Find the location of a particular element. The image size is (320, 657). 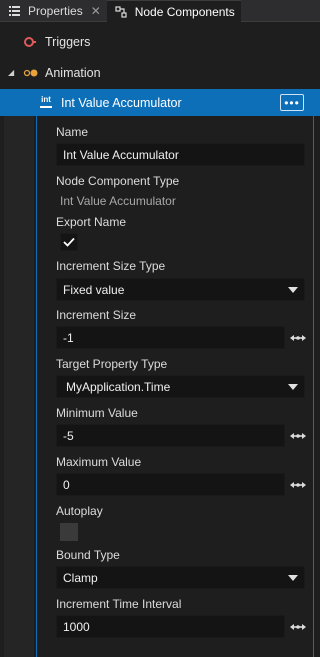

minimum-value-label: Minimum Value is located at coordinates (97, 413).